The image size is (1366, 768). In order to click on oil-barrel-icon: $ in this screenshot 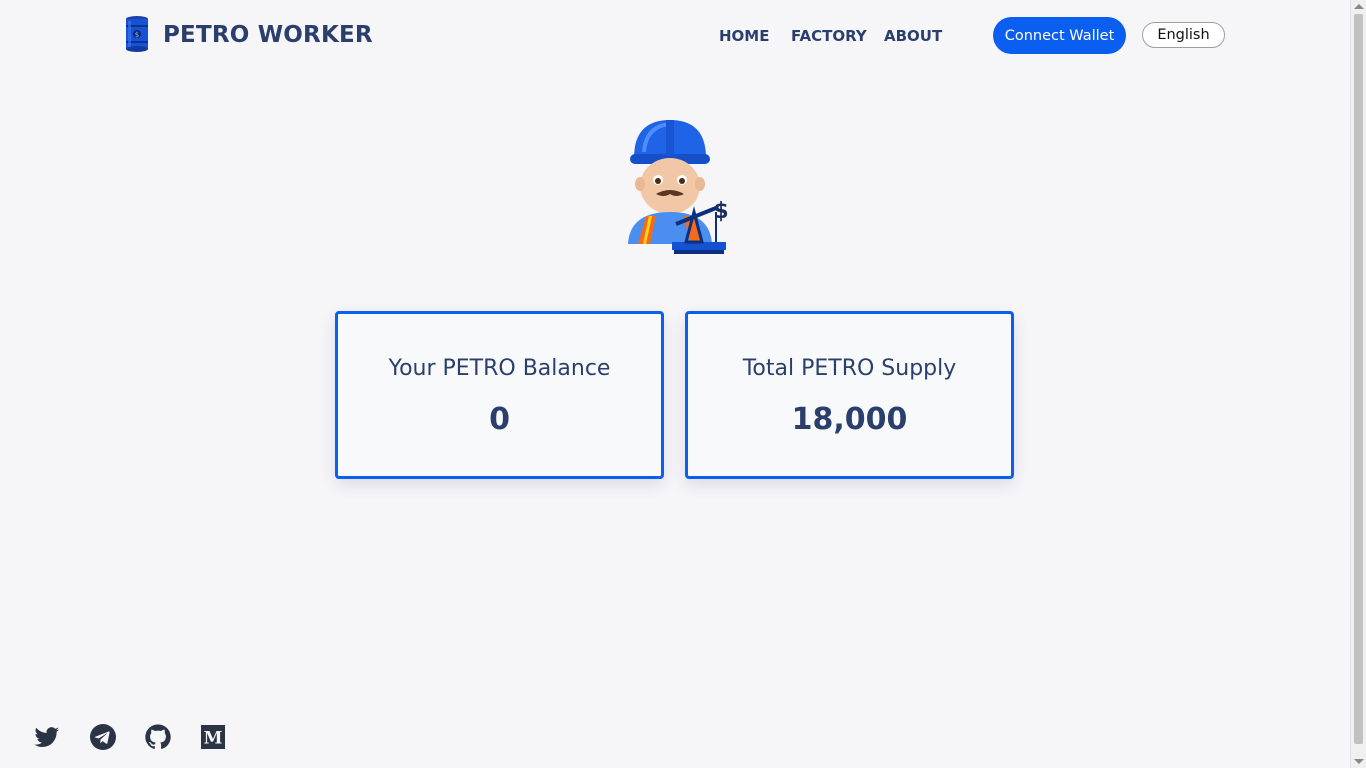, I will do `click(137, 34)`.